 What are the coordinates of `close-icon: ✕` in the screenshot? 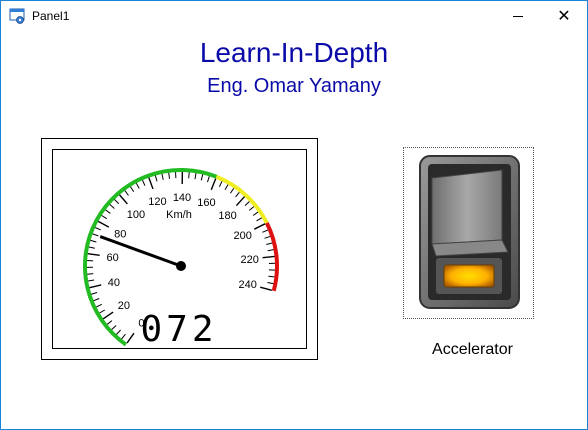 It's located at (564, 16).